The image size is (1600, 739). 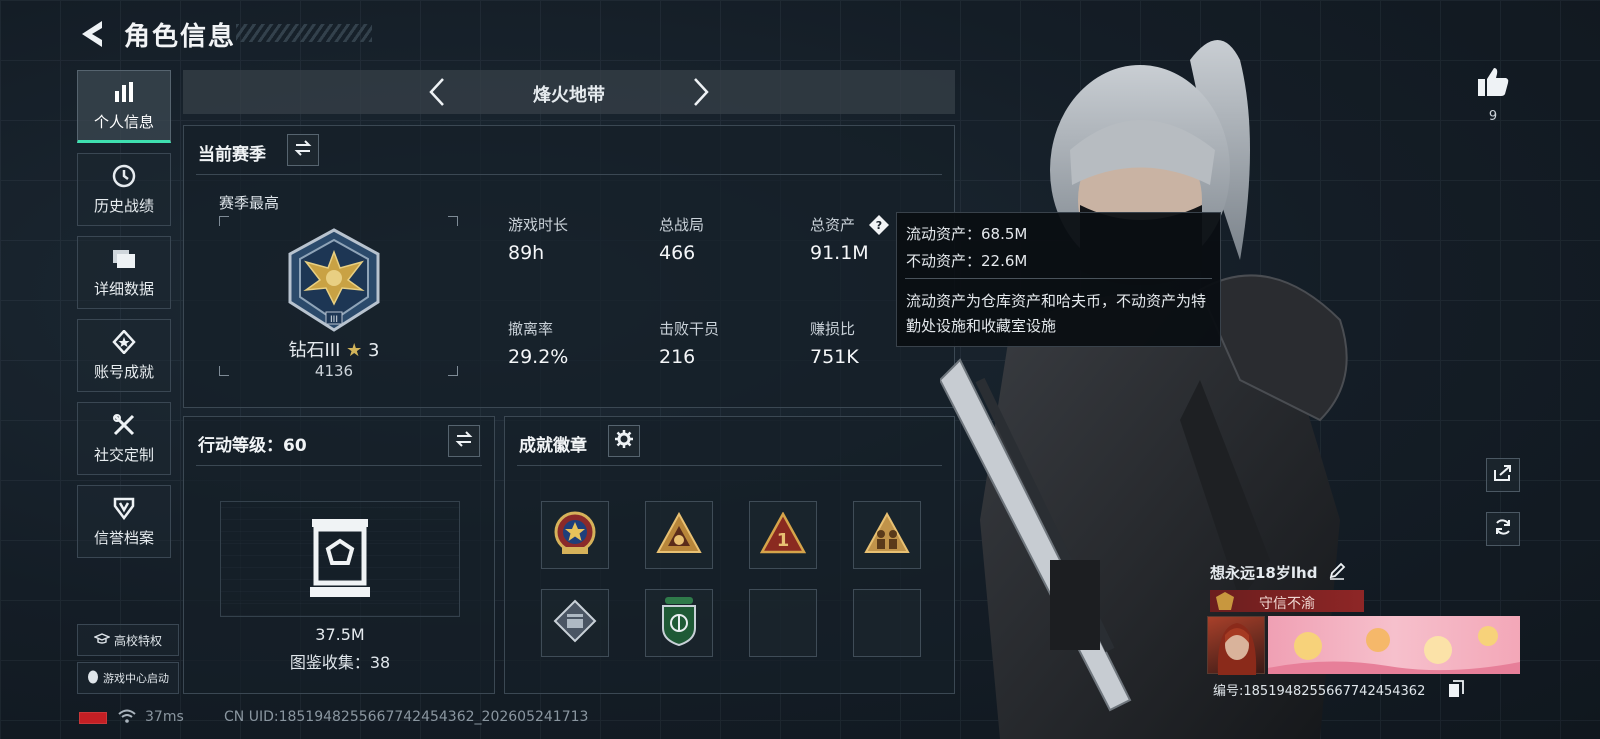 What do you see at coordinates (1264, 573) in the screenshot?
I see `player-name: 想永远18岁lhd` at bounding box center [1264, 573].